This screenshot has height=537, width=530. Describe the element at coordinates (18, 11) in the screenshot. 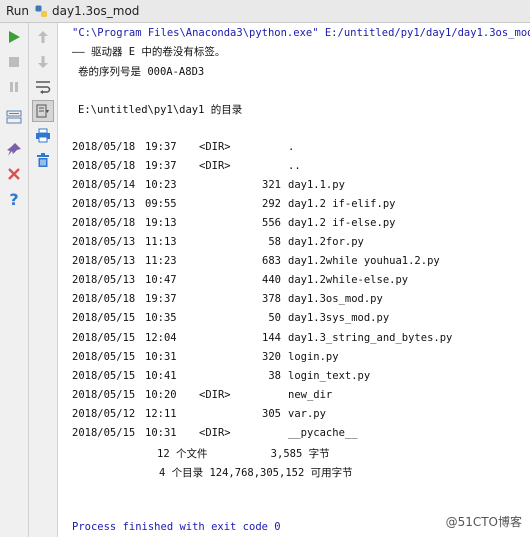

I see `run-label: Run` at that location.